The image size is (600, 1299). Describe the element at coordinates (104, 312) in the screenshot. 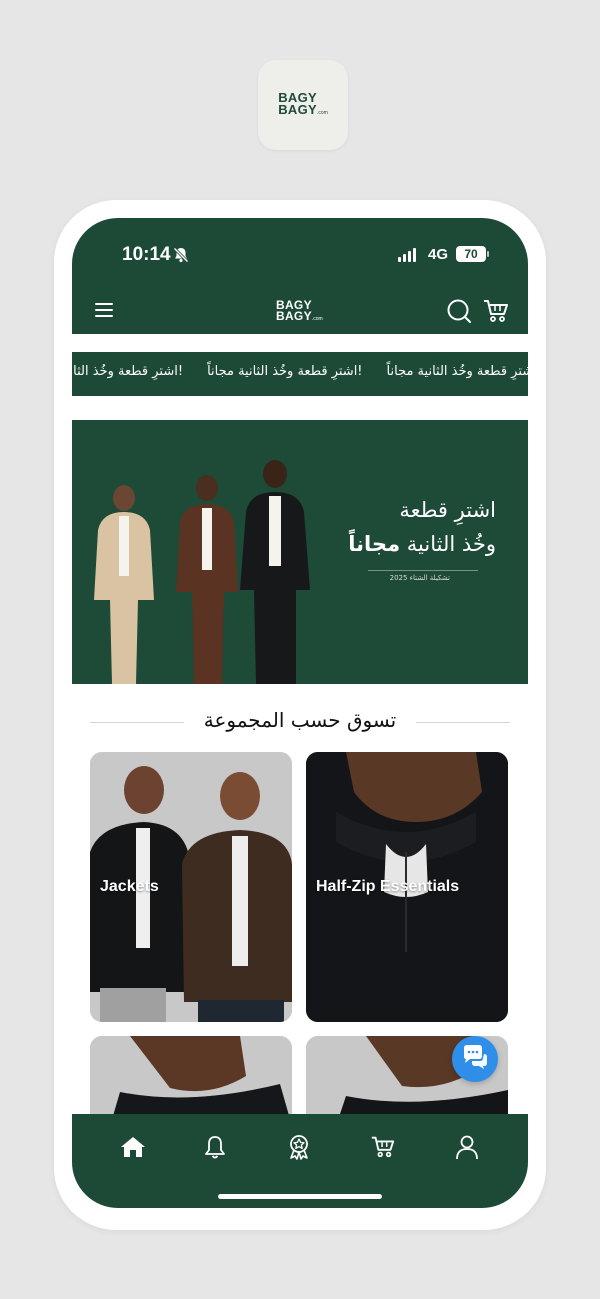

I see `menu-icon` at that location.